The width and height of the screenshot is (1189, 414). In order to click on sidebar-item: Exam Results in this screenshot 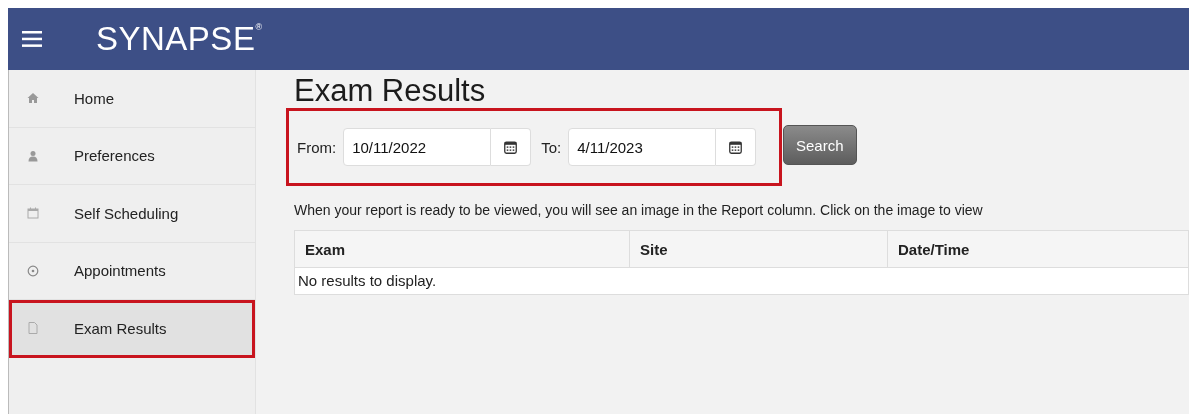, I will do `click(132, 329)`.